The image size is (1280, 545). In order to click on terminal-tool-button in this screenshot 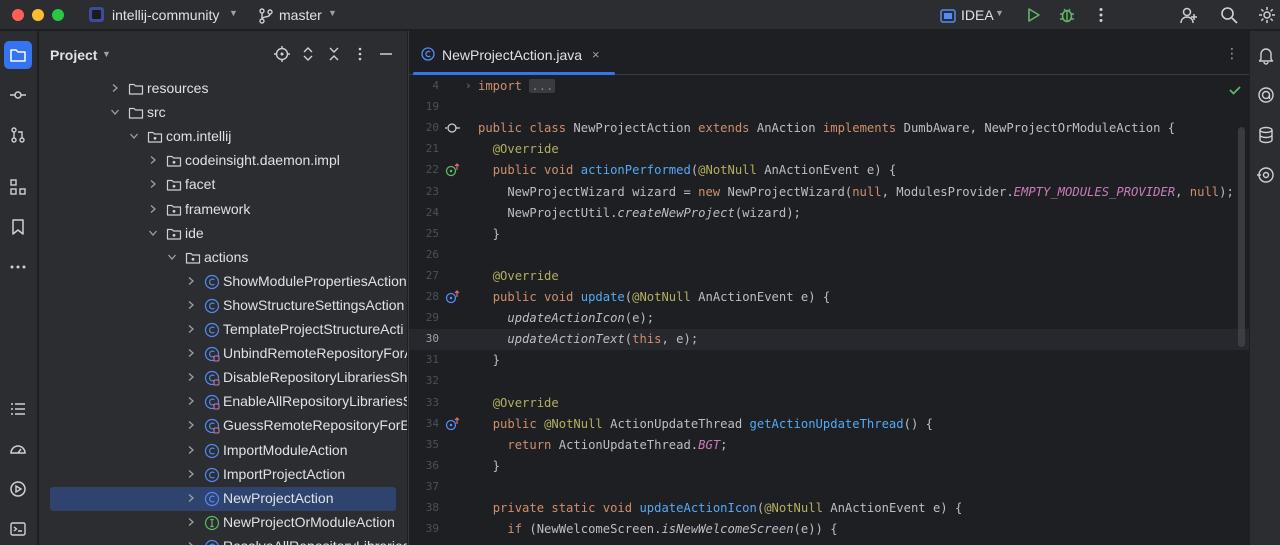, I will do `click(18, 529)`.